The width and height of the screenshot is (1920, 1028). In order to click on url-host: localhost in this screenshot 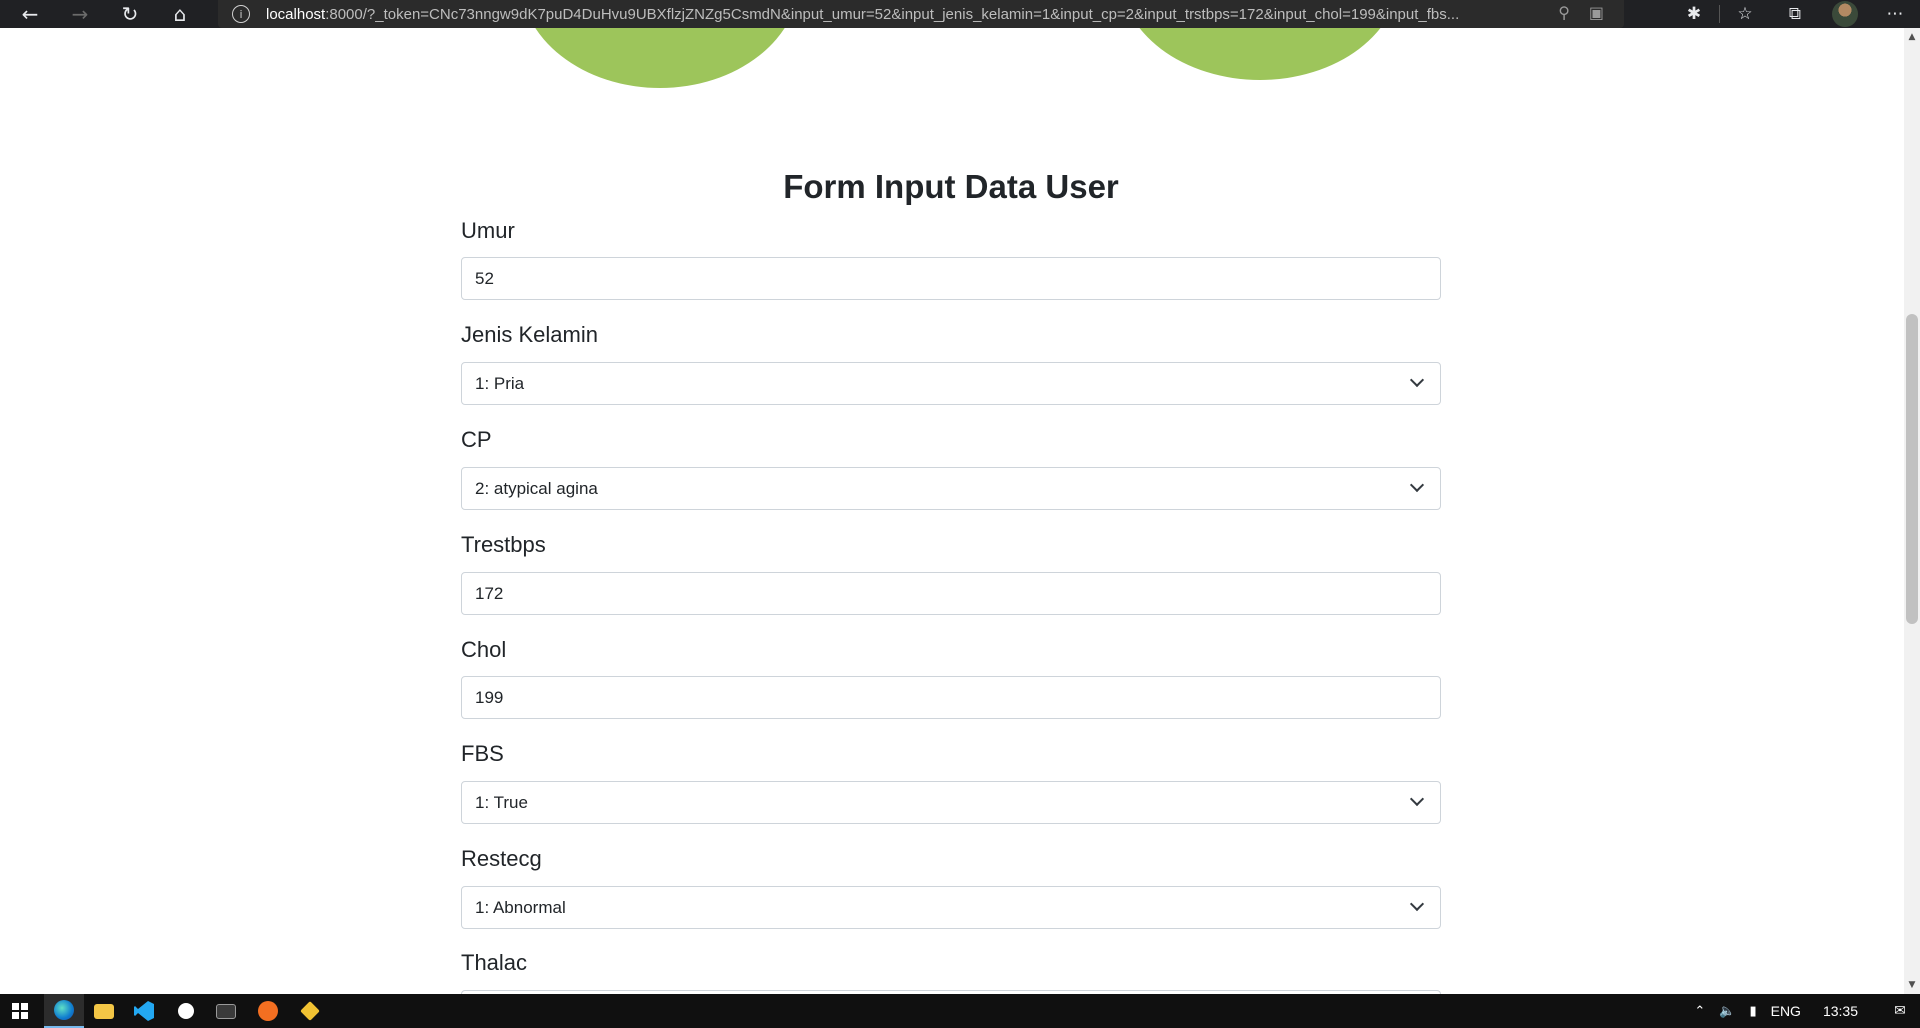, I will do `click(296, 14)`.